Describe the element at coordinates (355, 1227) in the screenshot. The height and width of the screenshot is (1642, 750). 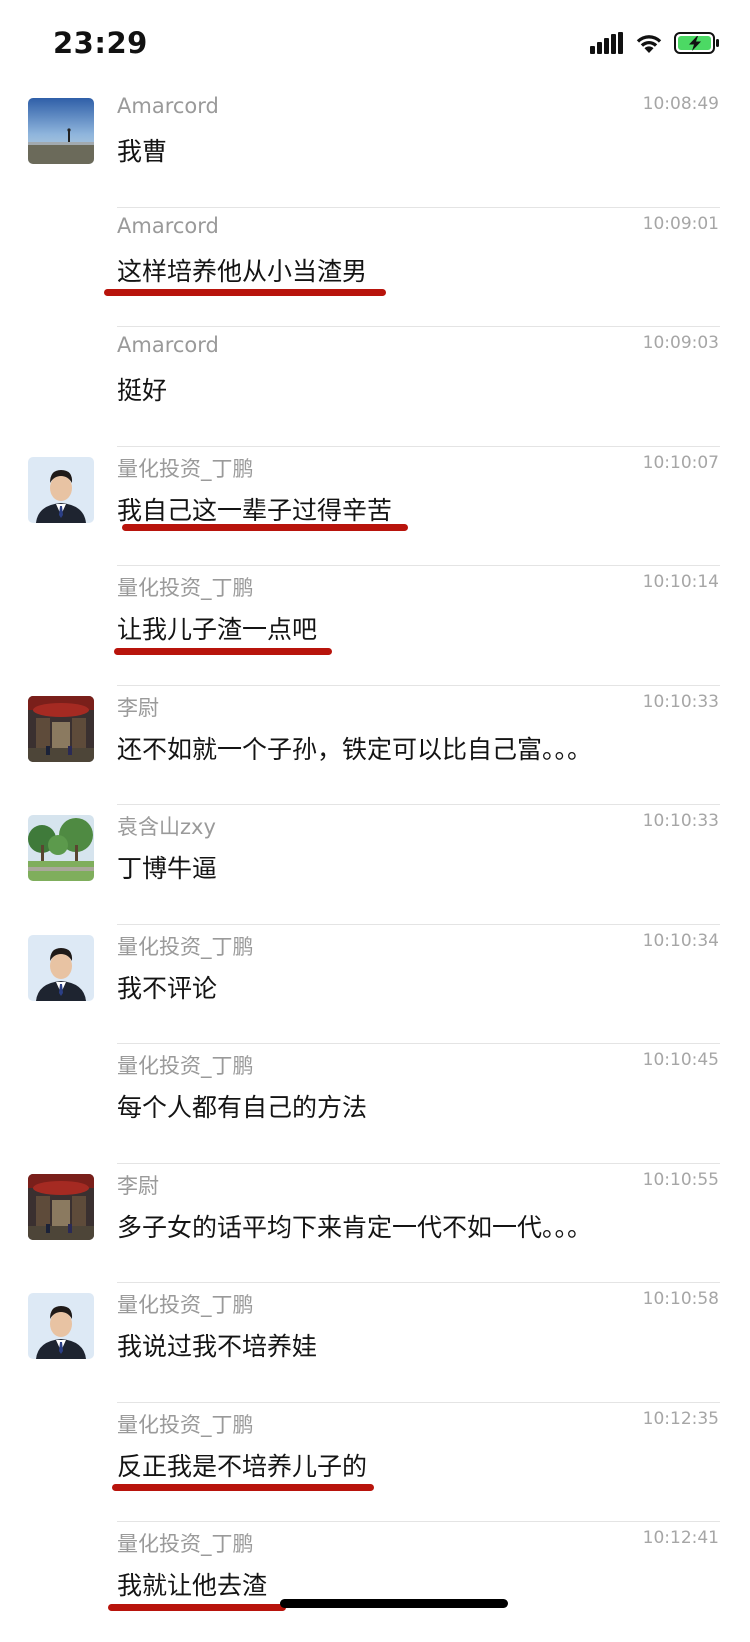
I see `message-text: 多子女的话平均下来肯定一代不如一代。。。` at that location.